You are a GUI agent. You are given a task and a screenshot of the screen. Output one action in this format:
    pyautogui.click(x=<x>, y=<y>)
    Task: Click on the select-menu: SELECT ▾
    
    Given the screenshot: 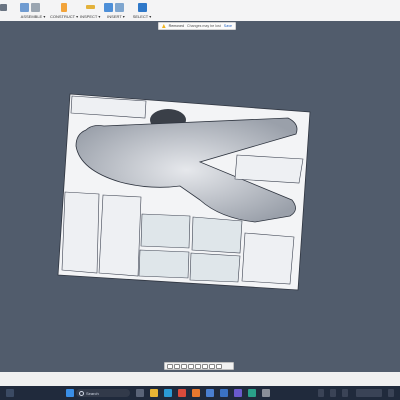 What is the action you would take?
    pyautogui.click(x=142, y=10)
    